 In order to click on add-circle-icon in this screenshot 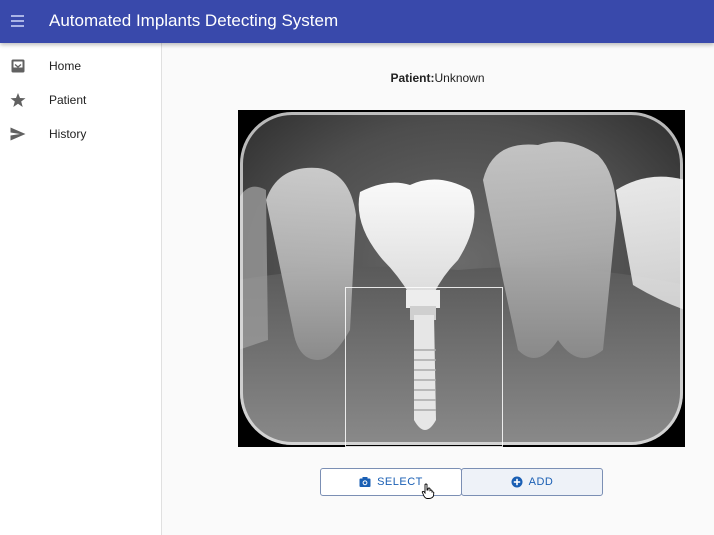, I will do `click(517, 482)`.